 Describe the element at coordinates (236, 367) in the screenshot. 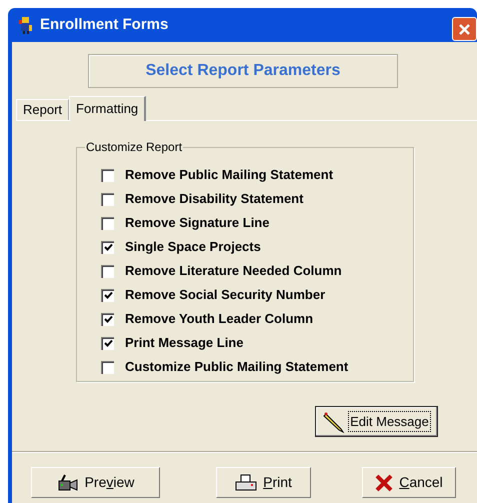

I see `checkbox-label: Customize Public Mailing Statement` at that location.